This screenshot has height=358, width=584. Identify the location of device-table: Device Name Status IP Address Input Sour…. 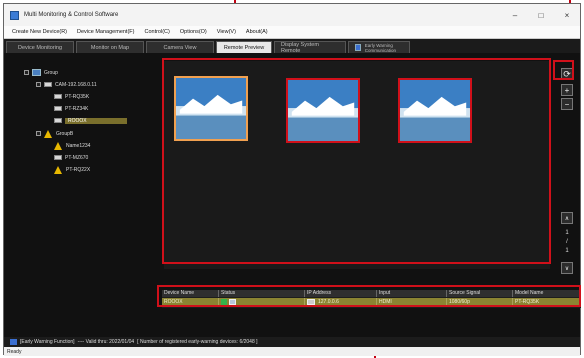
(371, 299).